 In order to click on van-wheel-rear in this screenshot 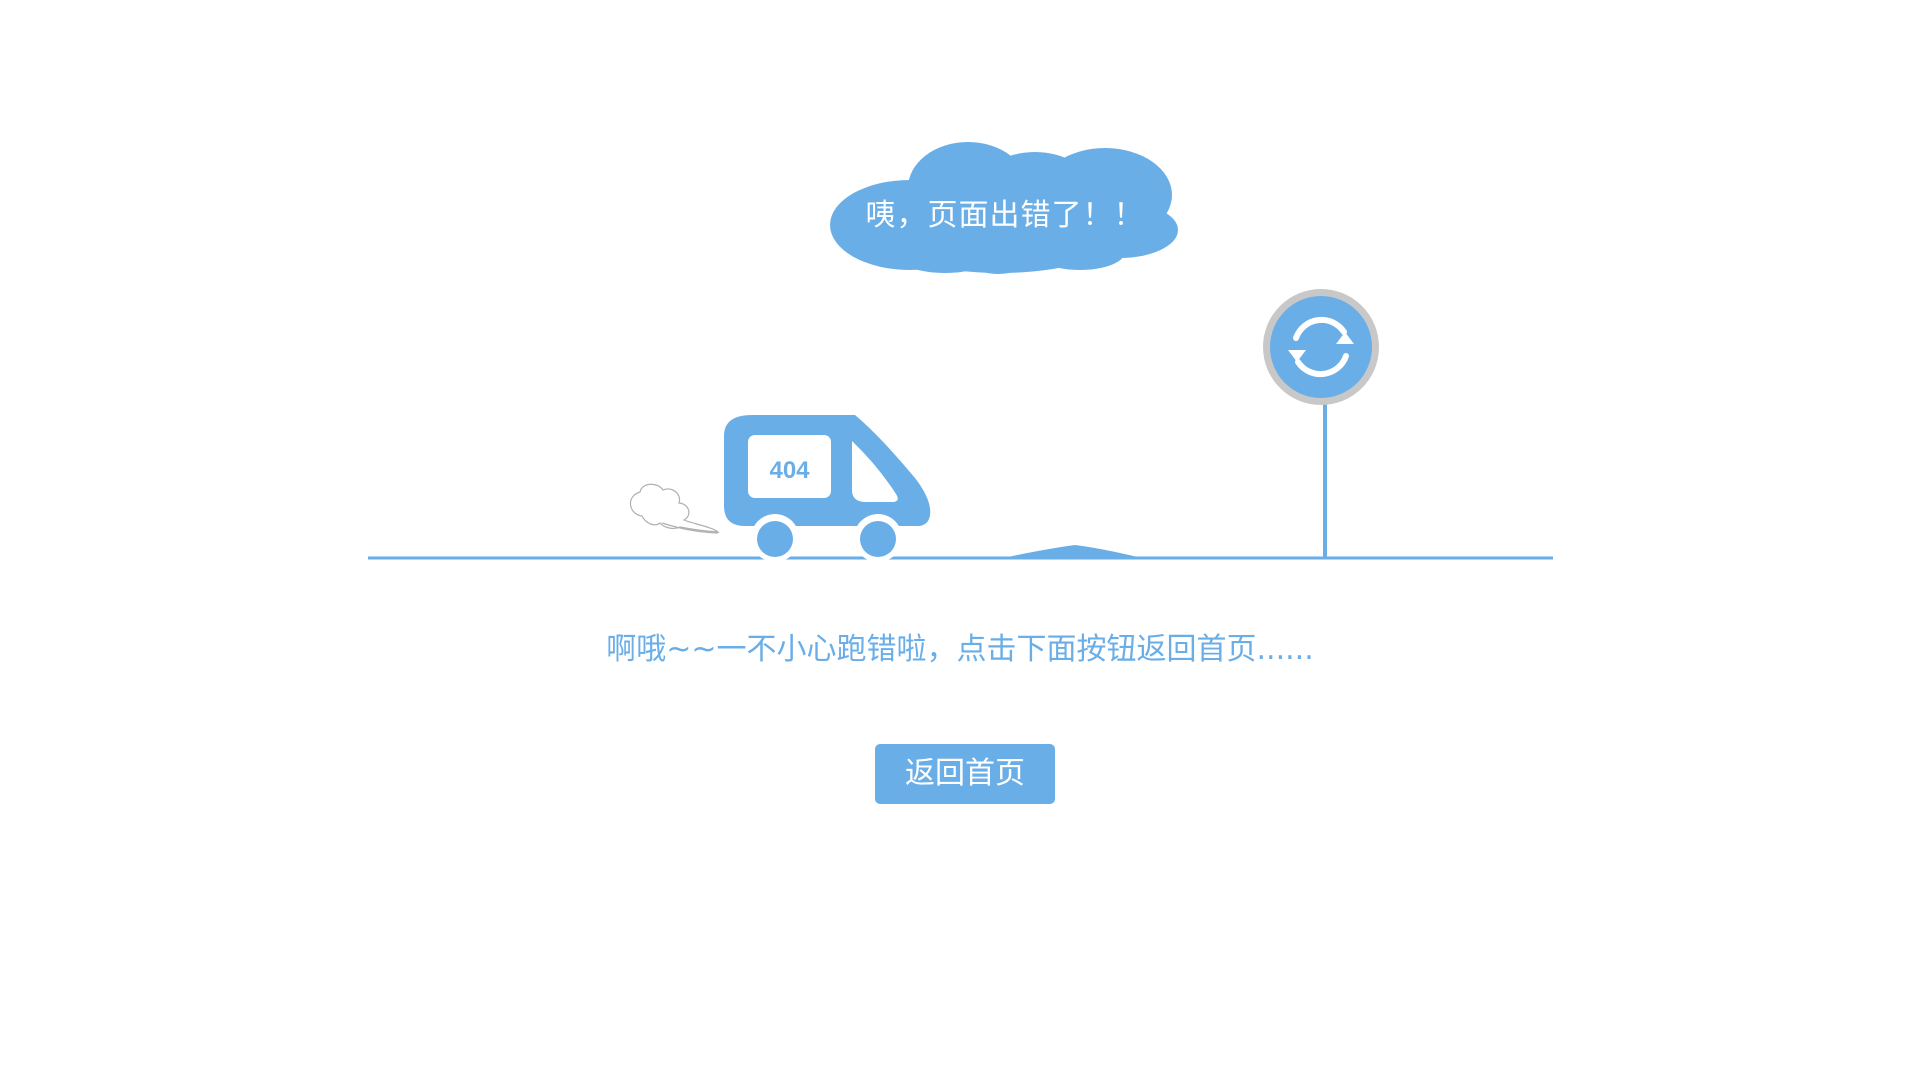, I will do `click(775, 539)`.